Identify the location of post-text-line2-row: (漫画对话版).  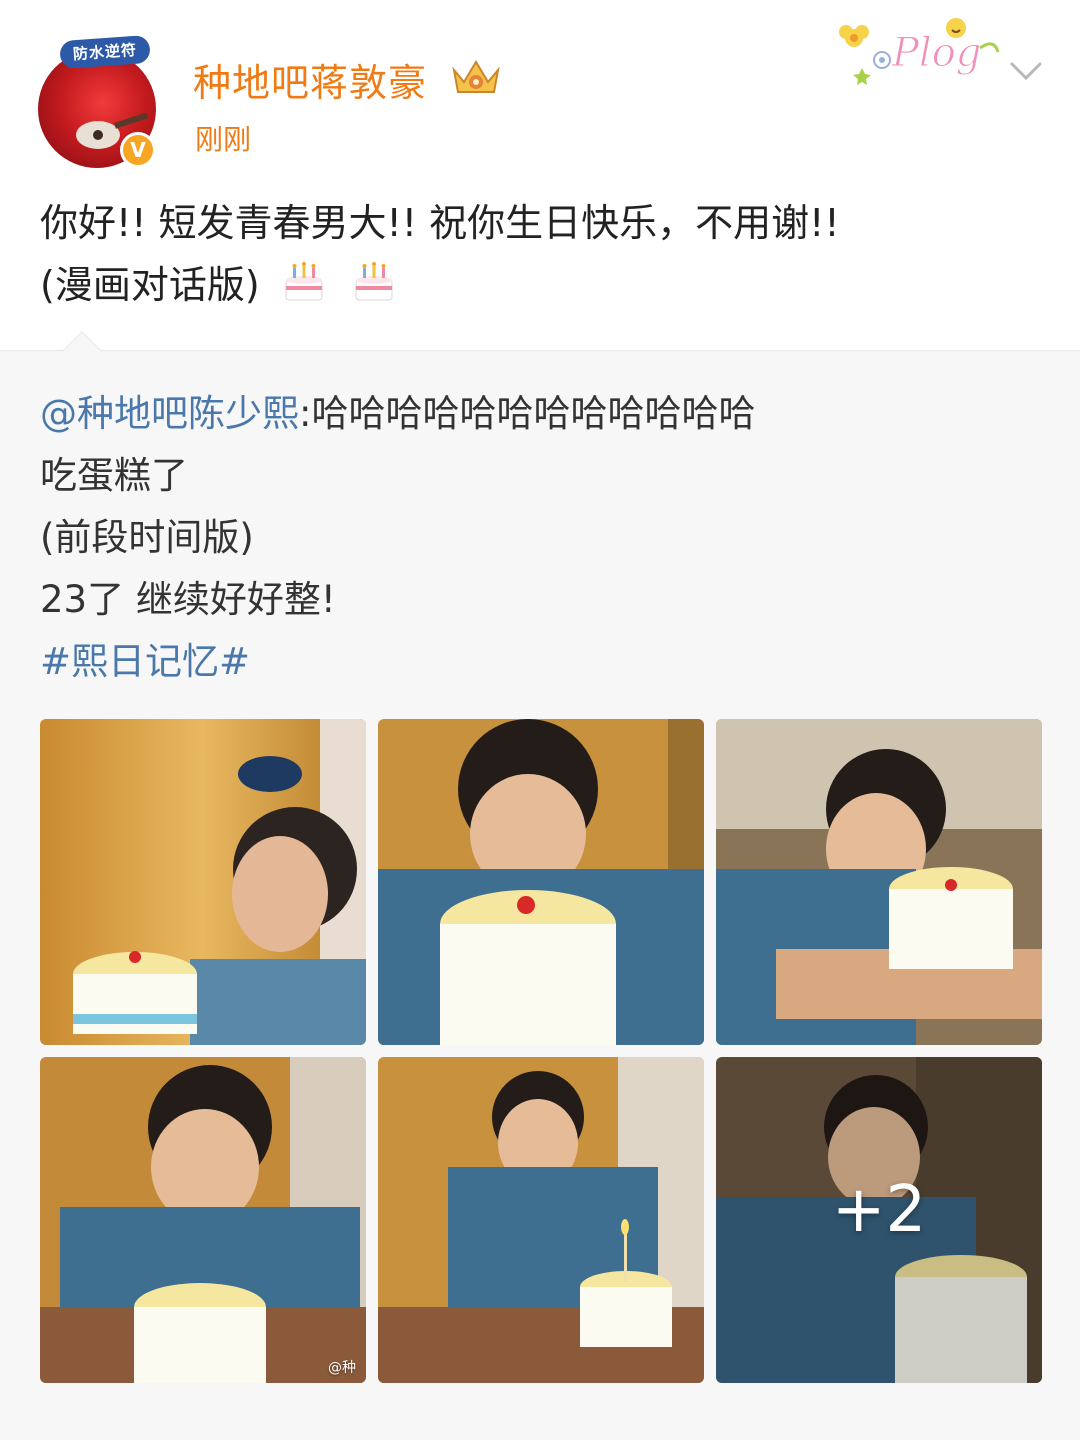
(545, 285).